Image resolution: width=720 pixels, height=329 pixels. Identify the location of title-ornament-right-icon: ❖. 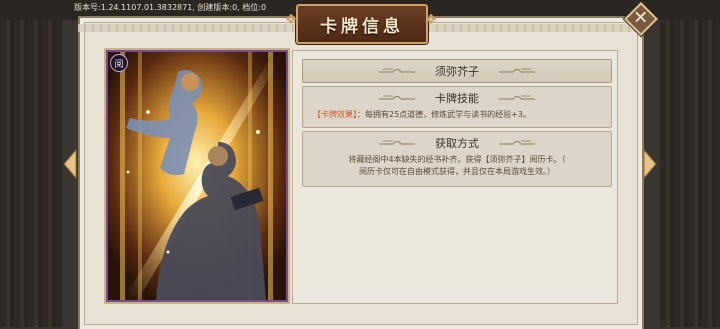
(431, 20).